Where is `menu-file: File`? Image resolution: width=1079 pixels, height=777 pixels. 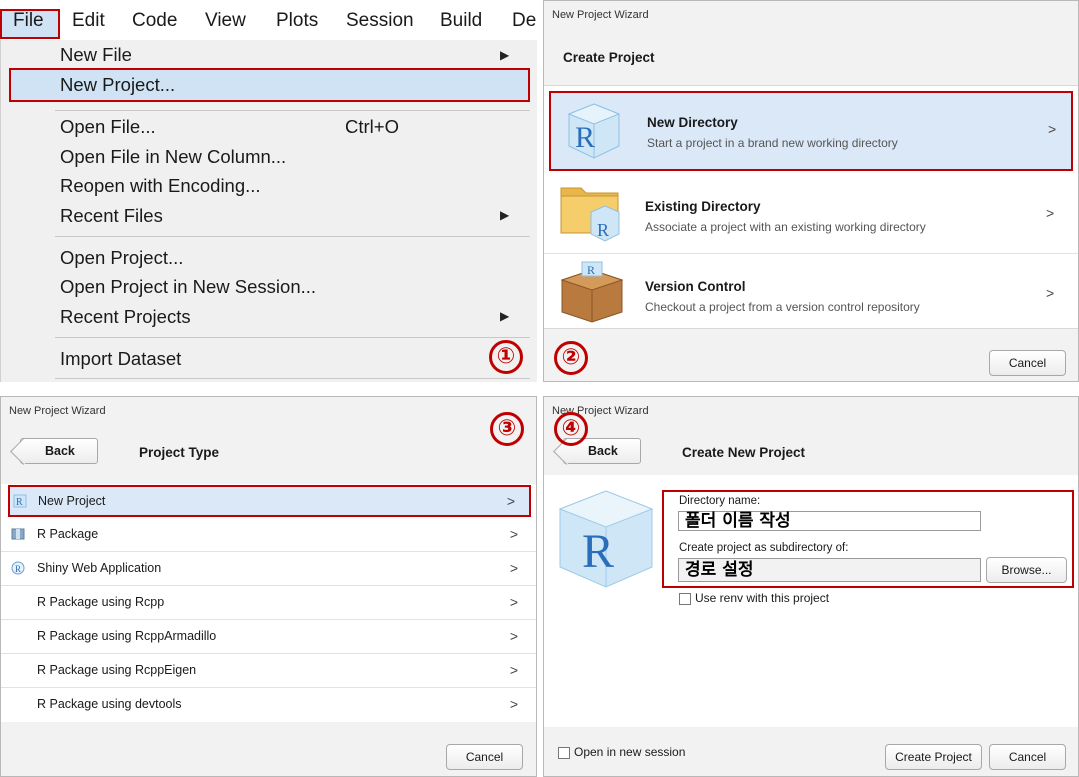 menu-file: File is located at coordinates (28, 21).